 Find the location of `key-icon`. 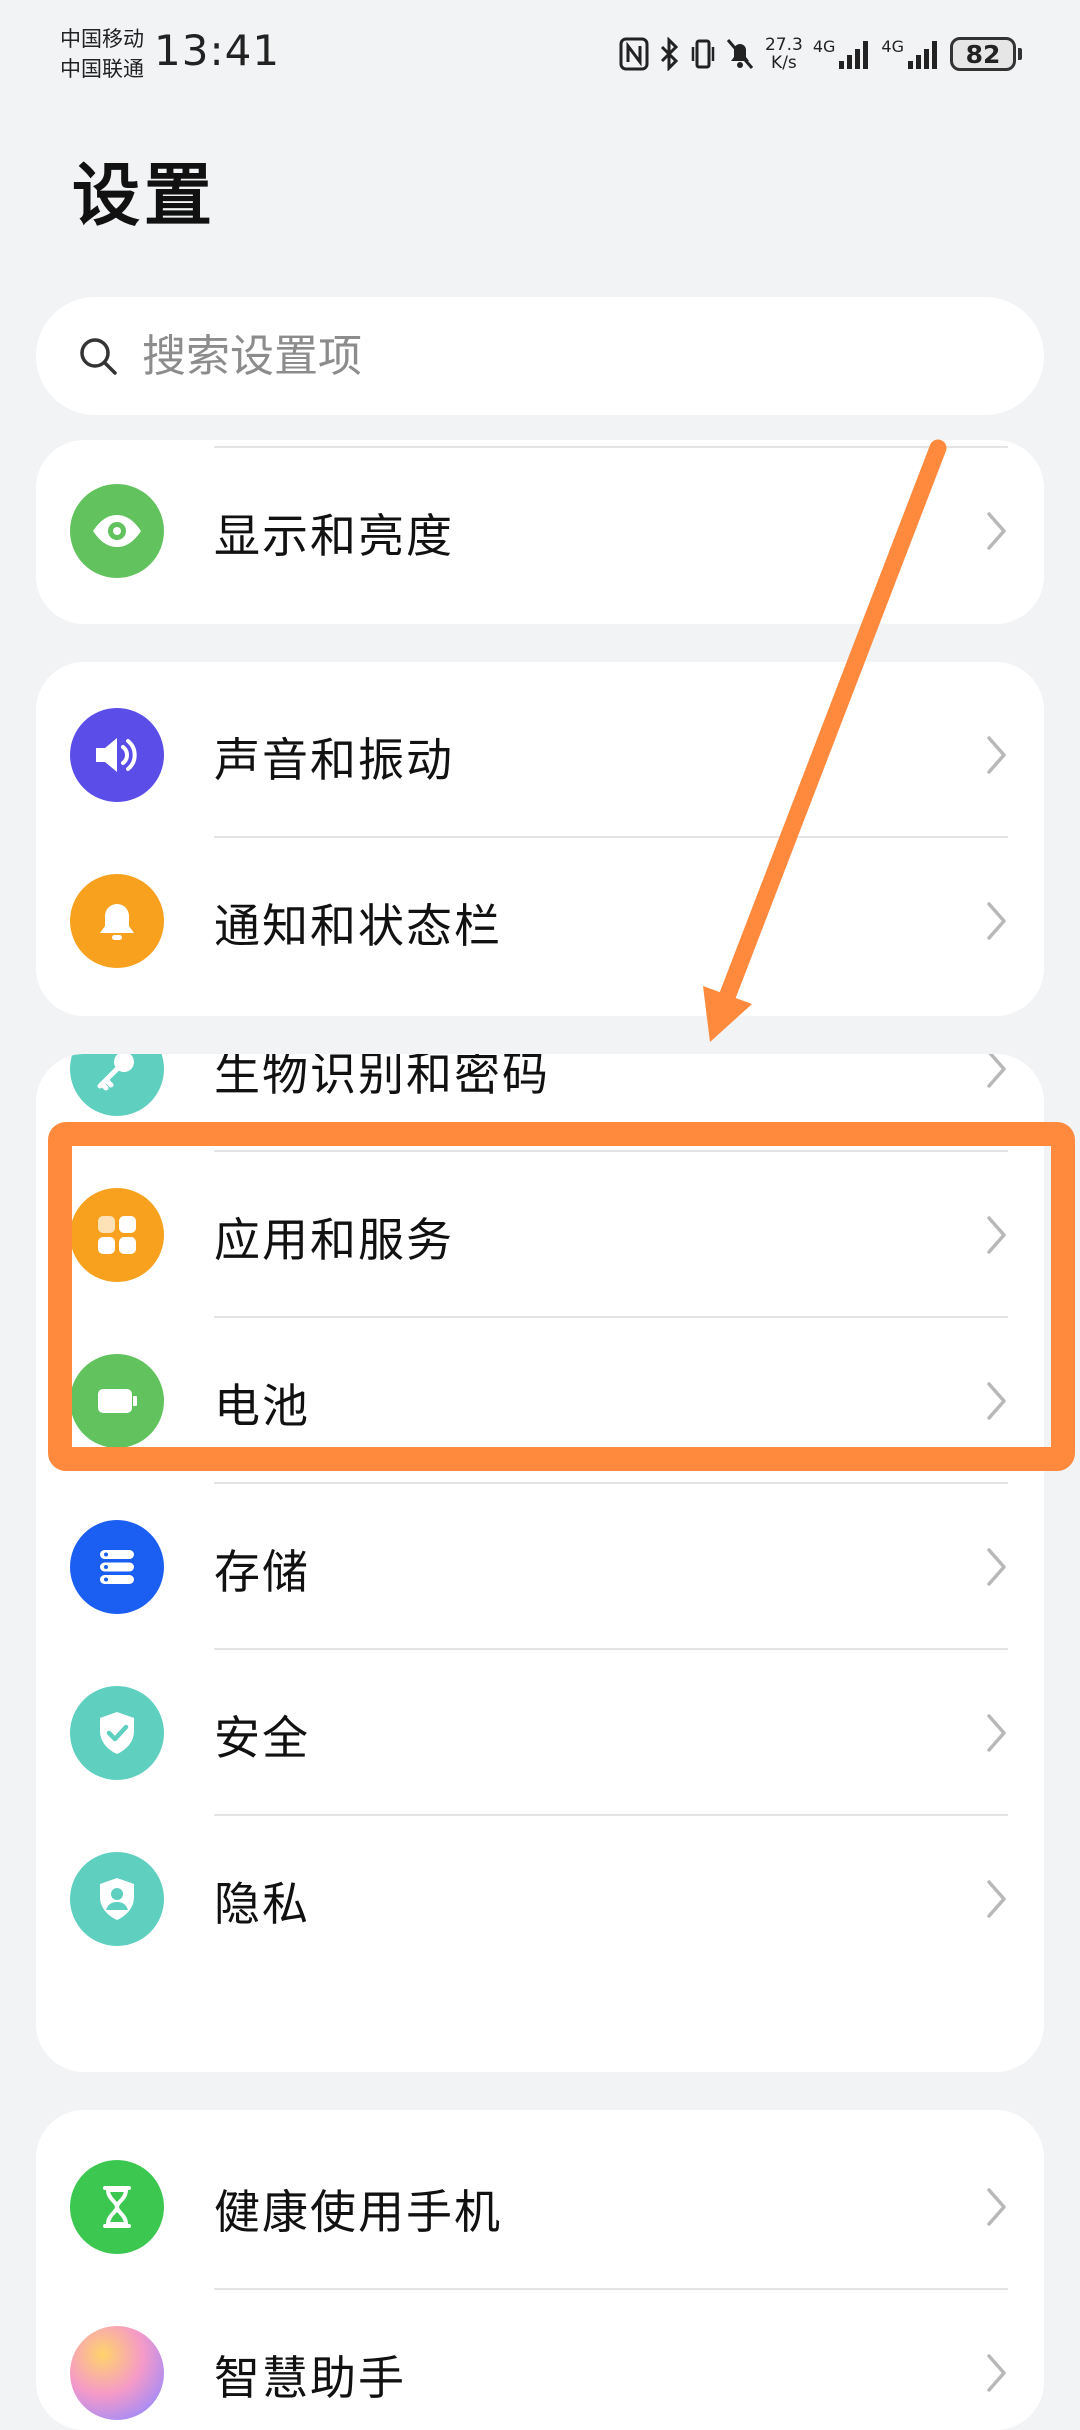

key-icon is located at coordinates (117, 1085).